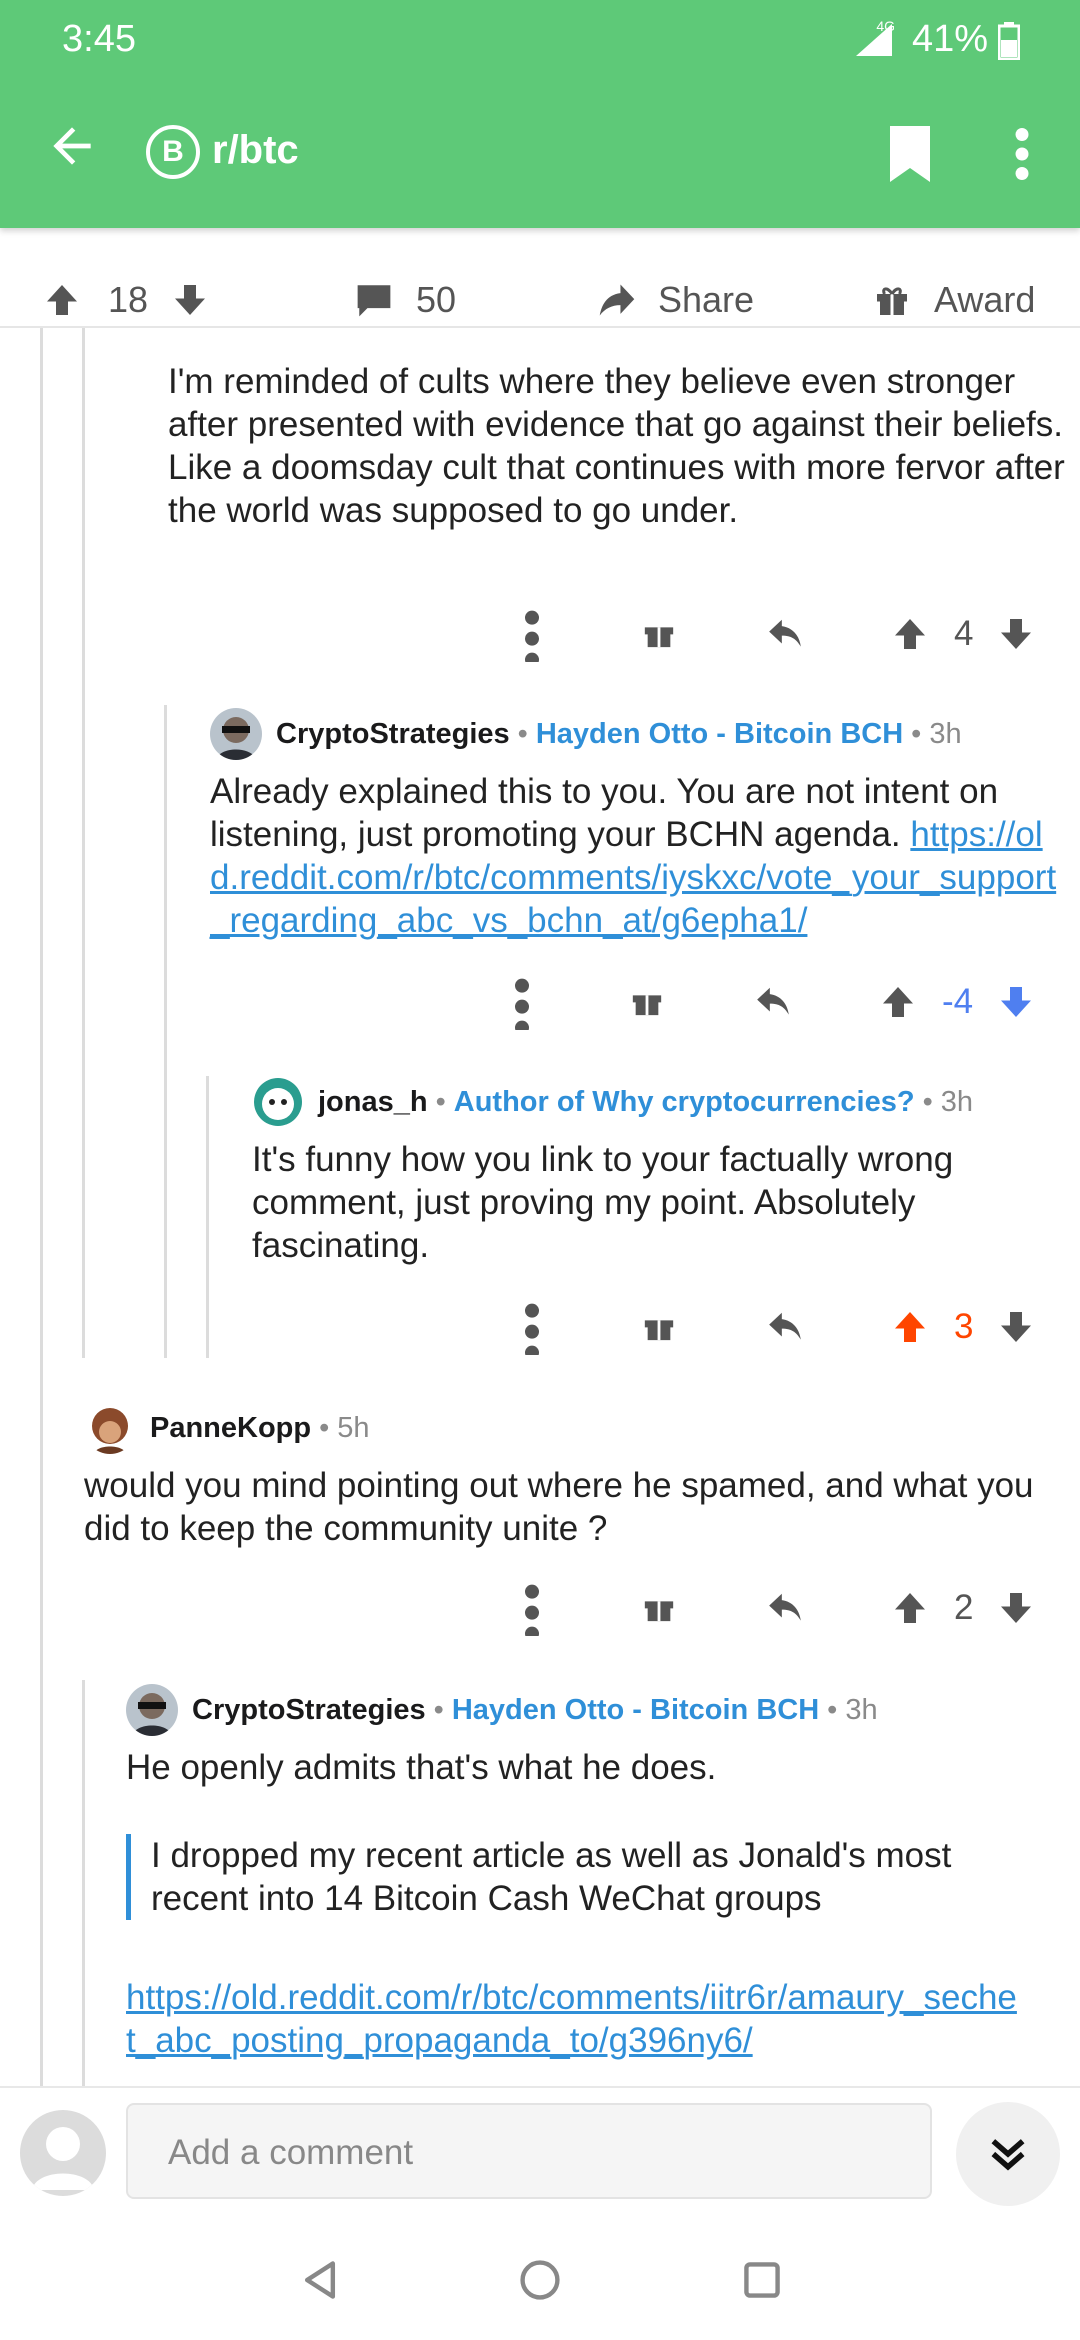 This screenshot has width=1080, height=2340. I want to click on battery-percent: 41%, so click(949, 39).